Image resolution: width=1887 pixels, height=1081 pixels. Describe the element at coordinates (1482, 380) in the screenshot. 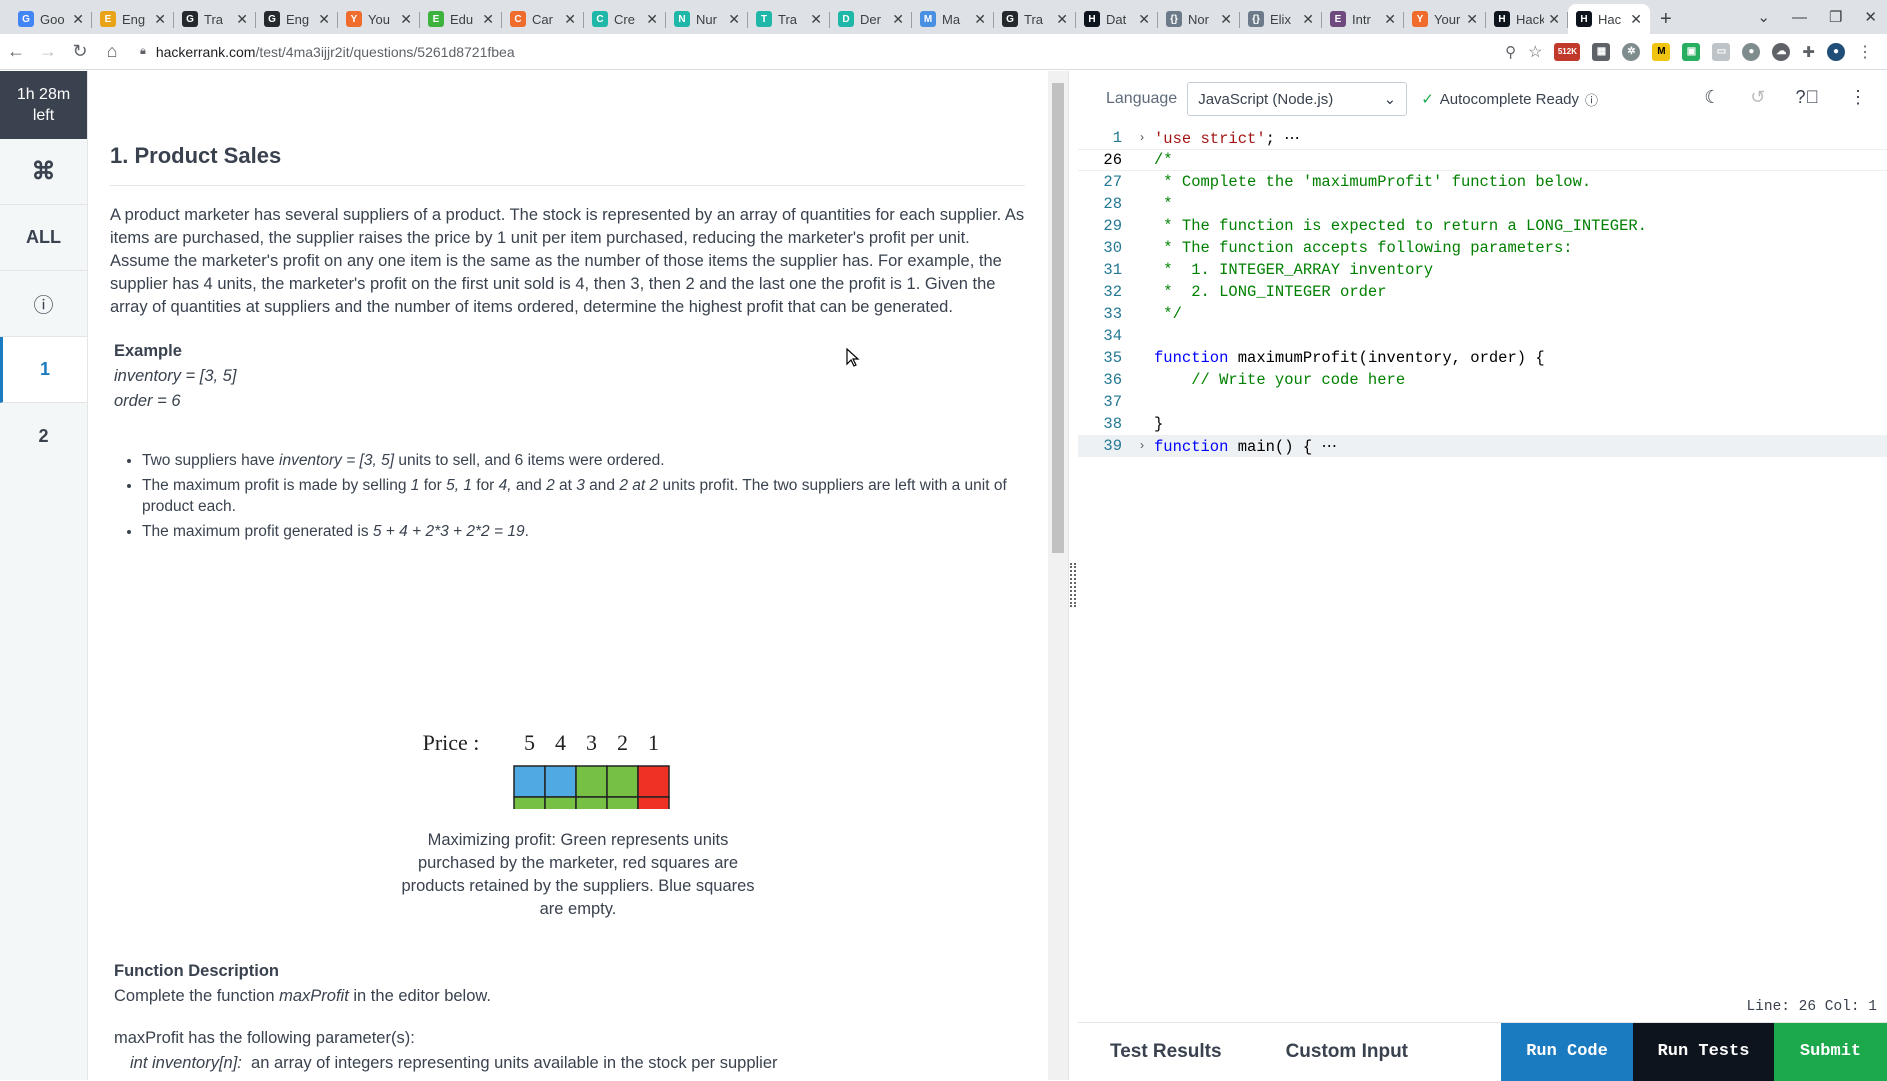

I see `code-line: 36 // Write your code here` at that location.